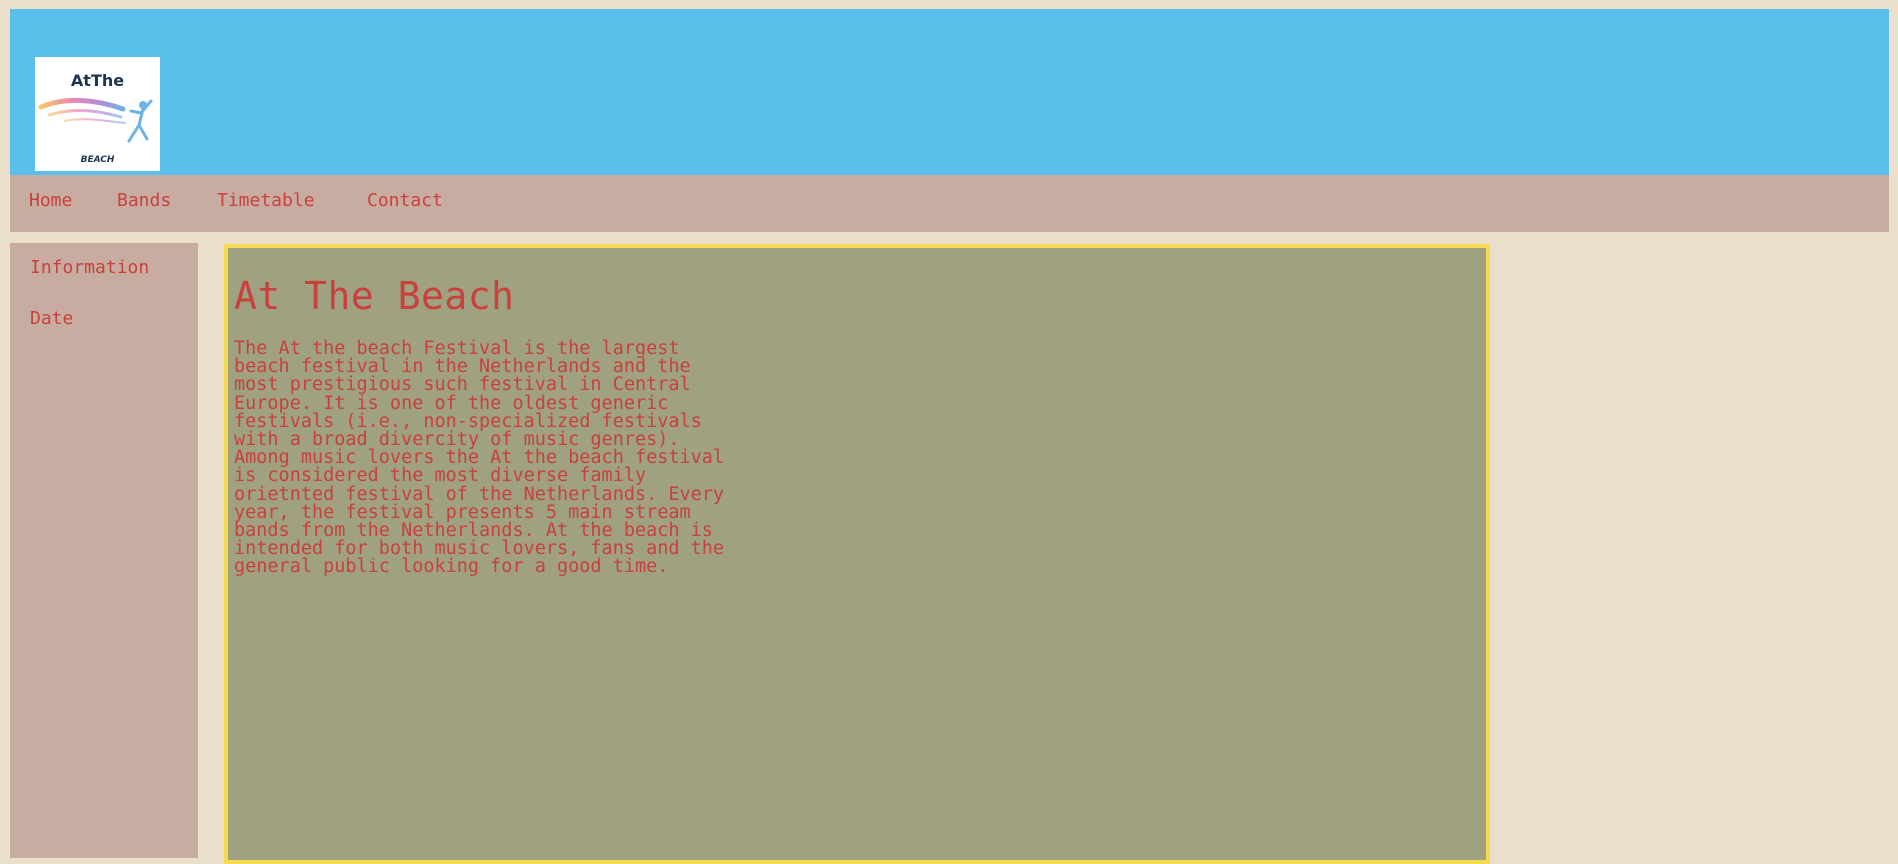 This screenshot has width=1898, height=864. I want to click on logo-wordmark-bottom: BEACH, so click(97, 160).